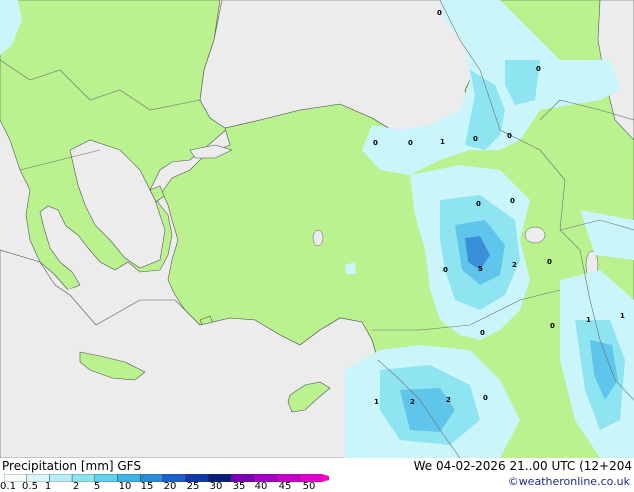 The width and height of the screenshot is (634, 492). What do you see at coordinates (309, 486) in the screenshot?
I see `scale-tick-label: 50` at bounding box center [309, 486].